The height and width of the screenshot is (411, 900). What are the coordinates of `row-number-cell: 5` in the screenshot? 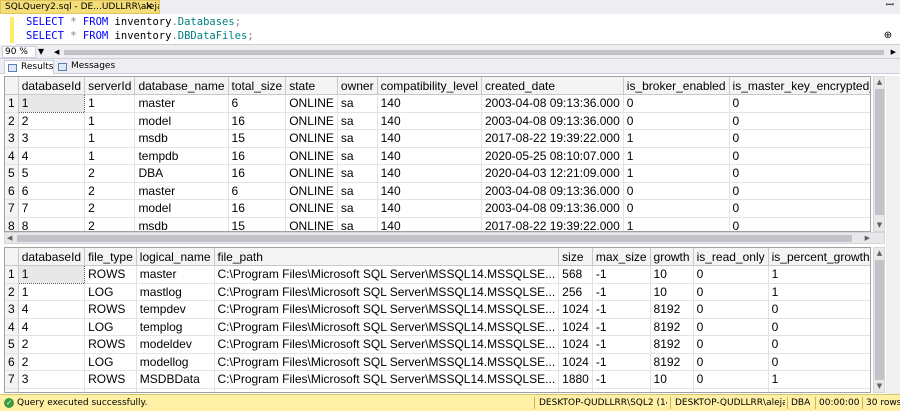 It's located at (12, 173).